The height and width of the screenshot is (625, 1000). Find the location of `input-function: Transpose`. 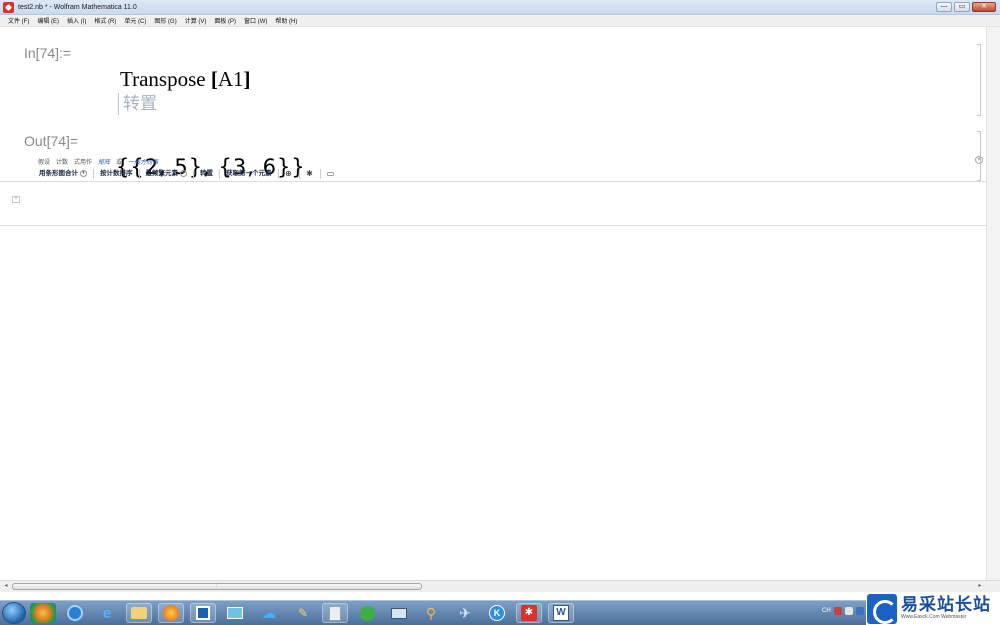

input-function: Transpose is located at coordinates (163, 79).